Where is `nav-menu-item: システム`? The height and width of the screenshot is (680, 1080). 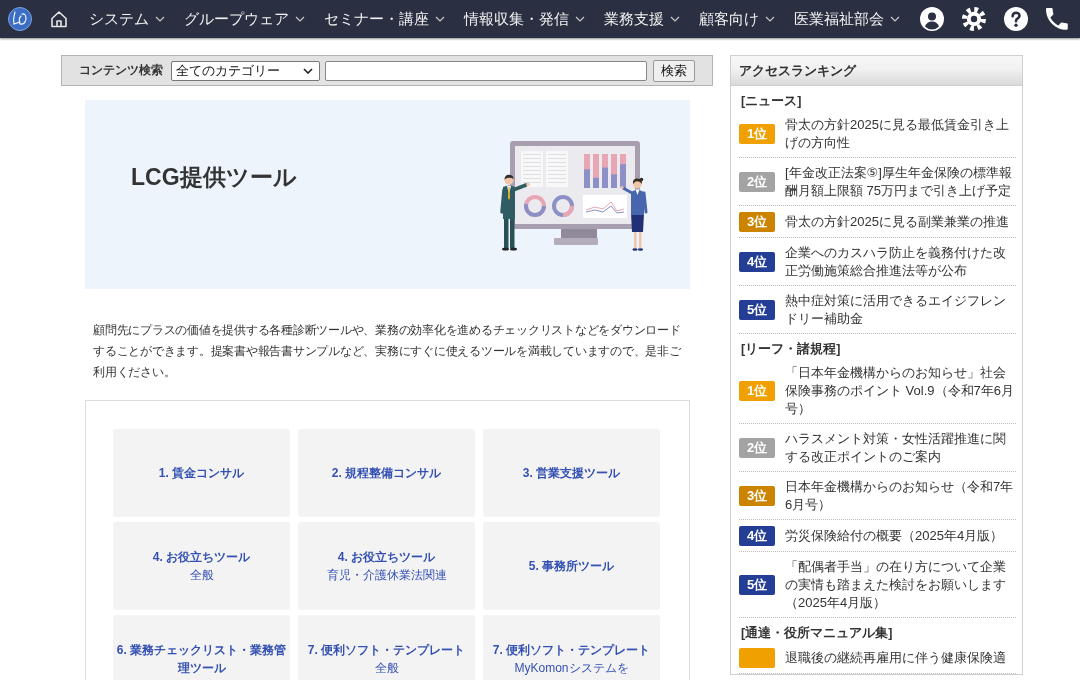
nav-menu-item: システム is located at coordinates (127, 19).